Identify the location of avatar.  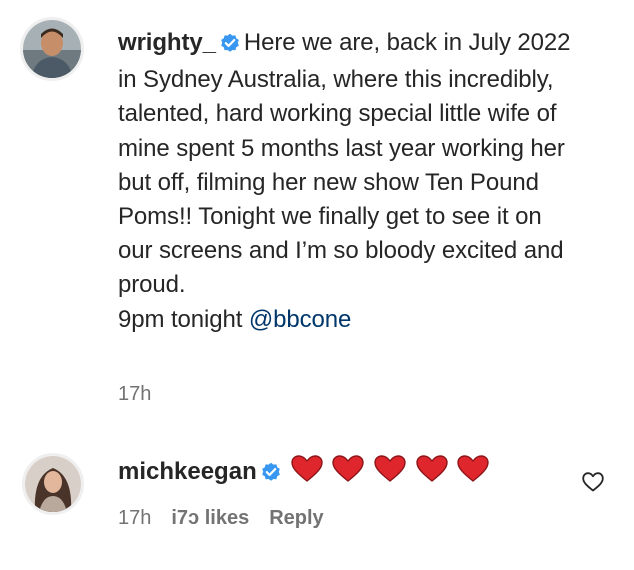
(52, 49).